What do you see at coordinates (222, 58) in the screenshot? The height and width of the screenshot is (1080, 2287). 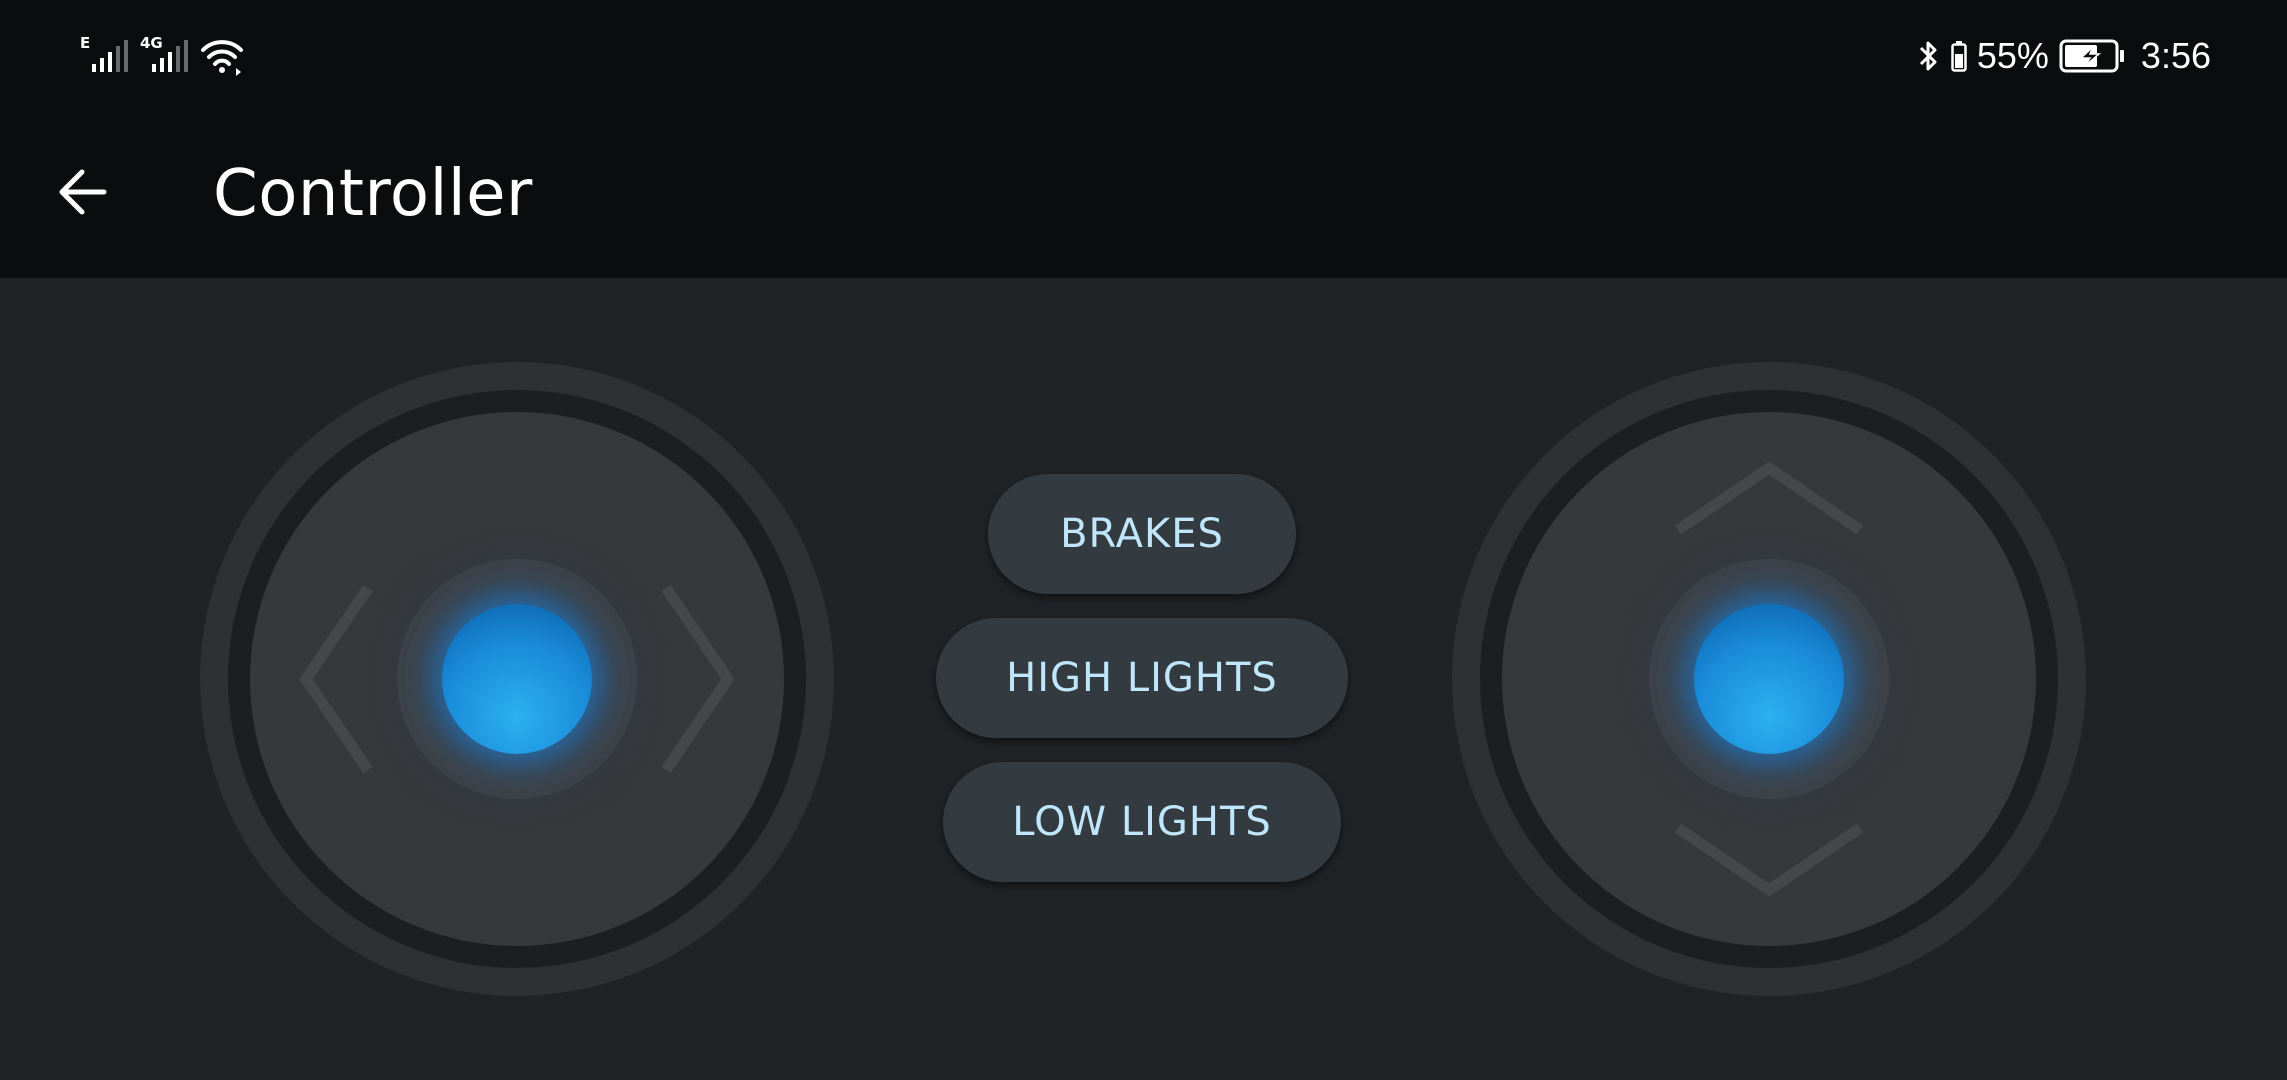 I see `wifi-icon` at bounding box center [222, 58].